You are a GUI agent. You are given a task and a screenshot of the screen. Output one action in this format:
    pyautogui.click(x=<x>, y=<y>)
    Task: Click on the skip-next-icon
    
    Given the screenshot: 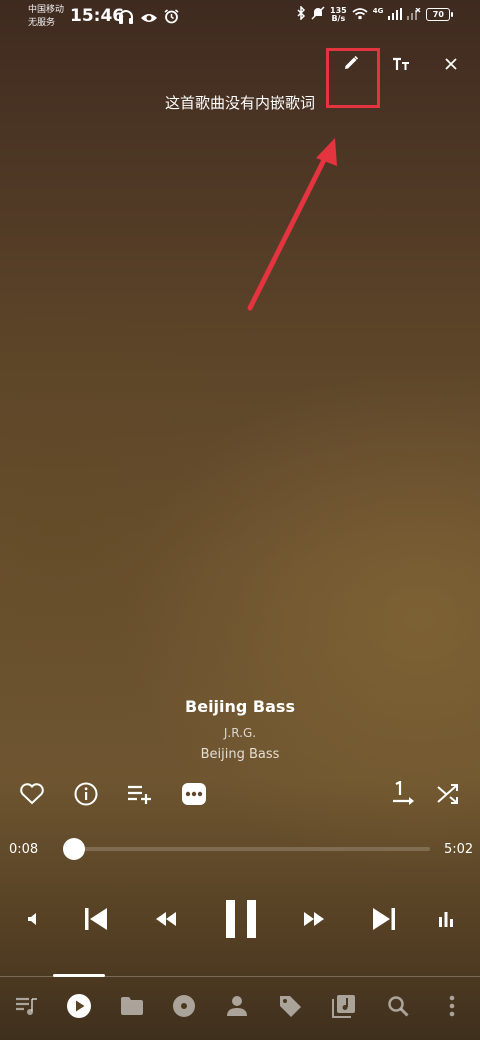 What is the action you would take?
    pyautogui.click(x=384, y=921)
    